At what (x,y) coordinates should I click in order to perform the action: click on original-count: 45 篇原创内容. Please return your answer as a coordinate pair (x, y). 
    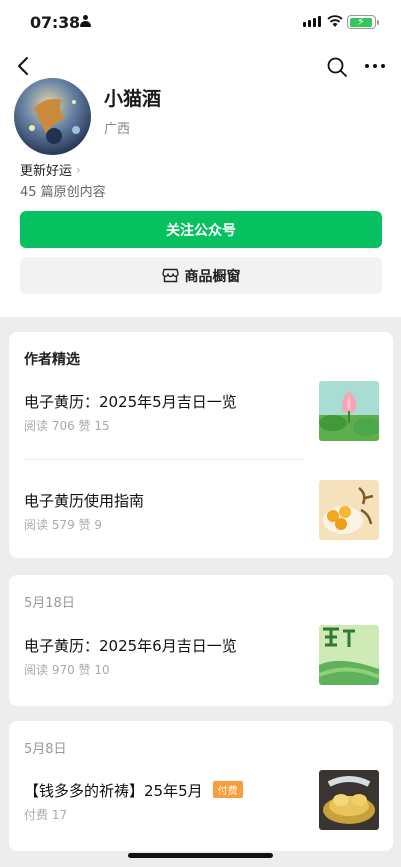
    Looking at the image, I should click on (63, 192).